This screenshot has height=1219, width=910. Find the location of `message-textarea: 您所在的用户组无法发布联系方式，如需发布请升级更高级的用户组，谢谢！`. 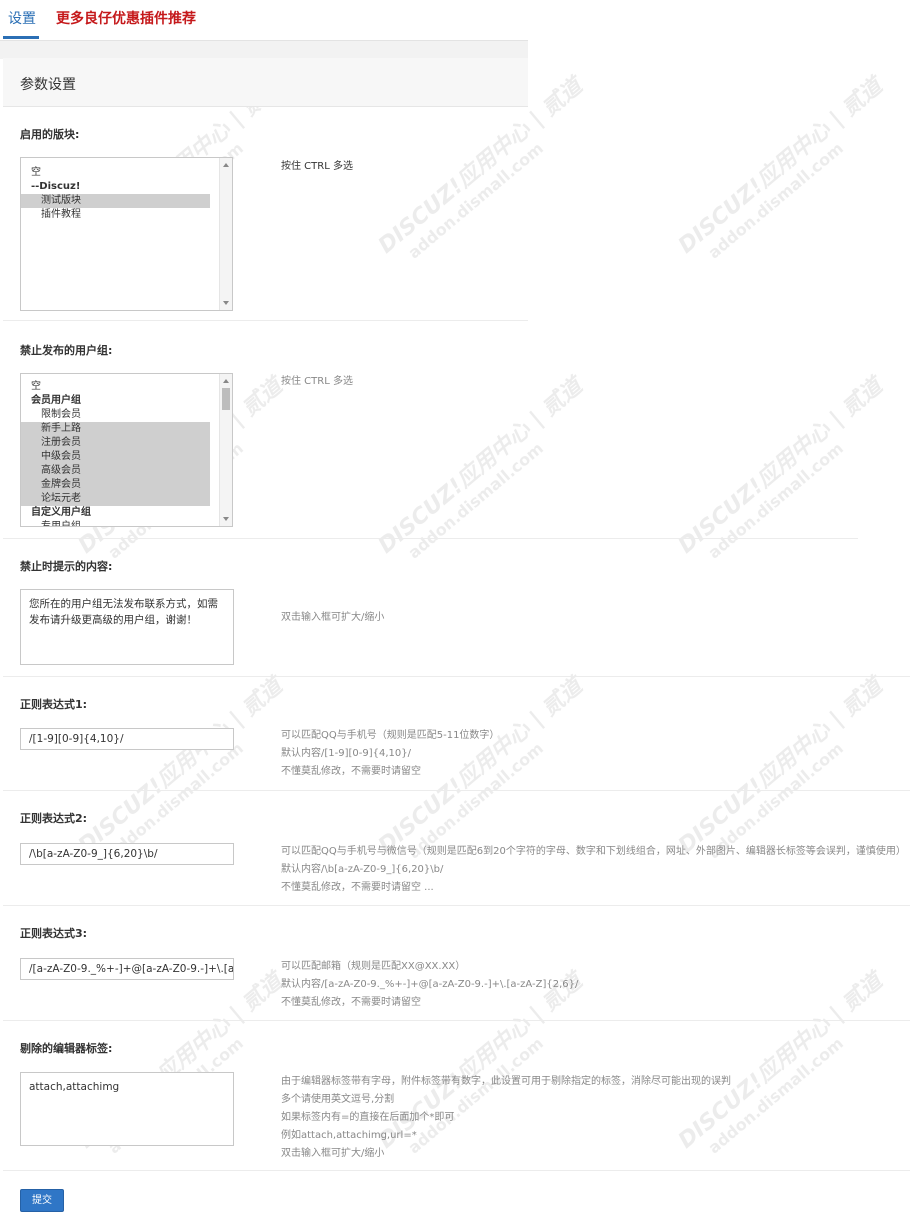

message-textarea: 您所在的用户组无法发布联系方式，如需发布请升级更高级的用户组，谢谢！ is located at coordinates (127, 627).